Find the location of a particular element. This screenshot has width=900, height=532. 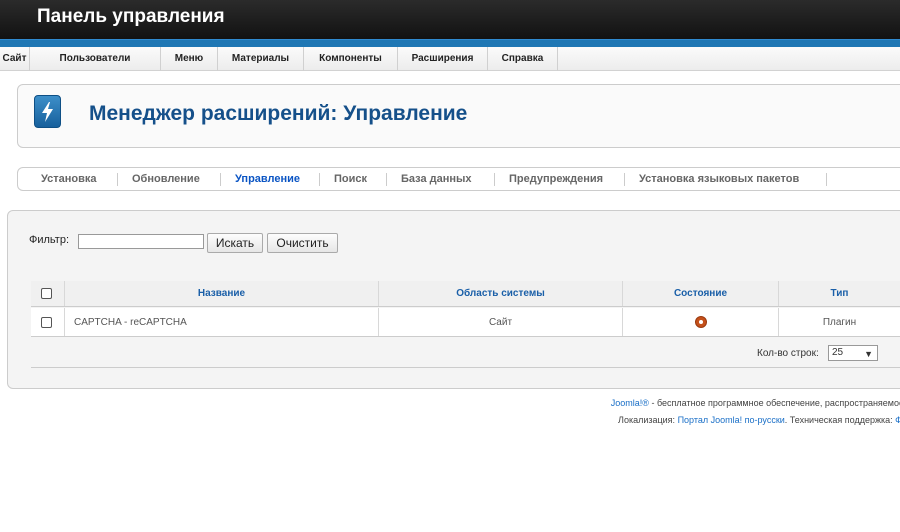

table-header: Название Область системы Состояние Тип is located at coordinates (465, 294).